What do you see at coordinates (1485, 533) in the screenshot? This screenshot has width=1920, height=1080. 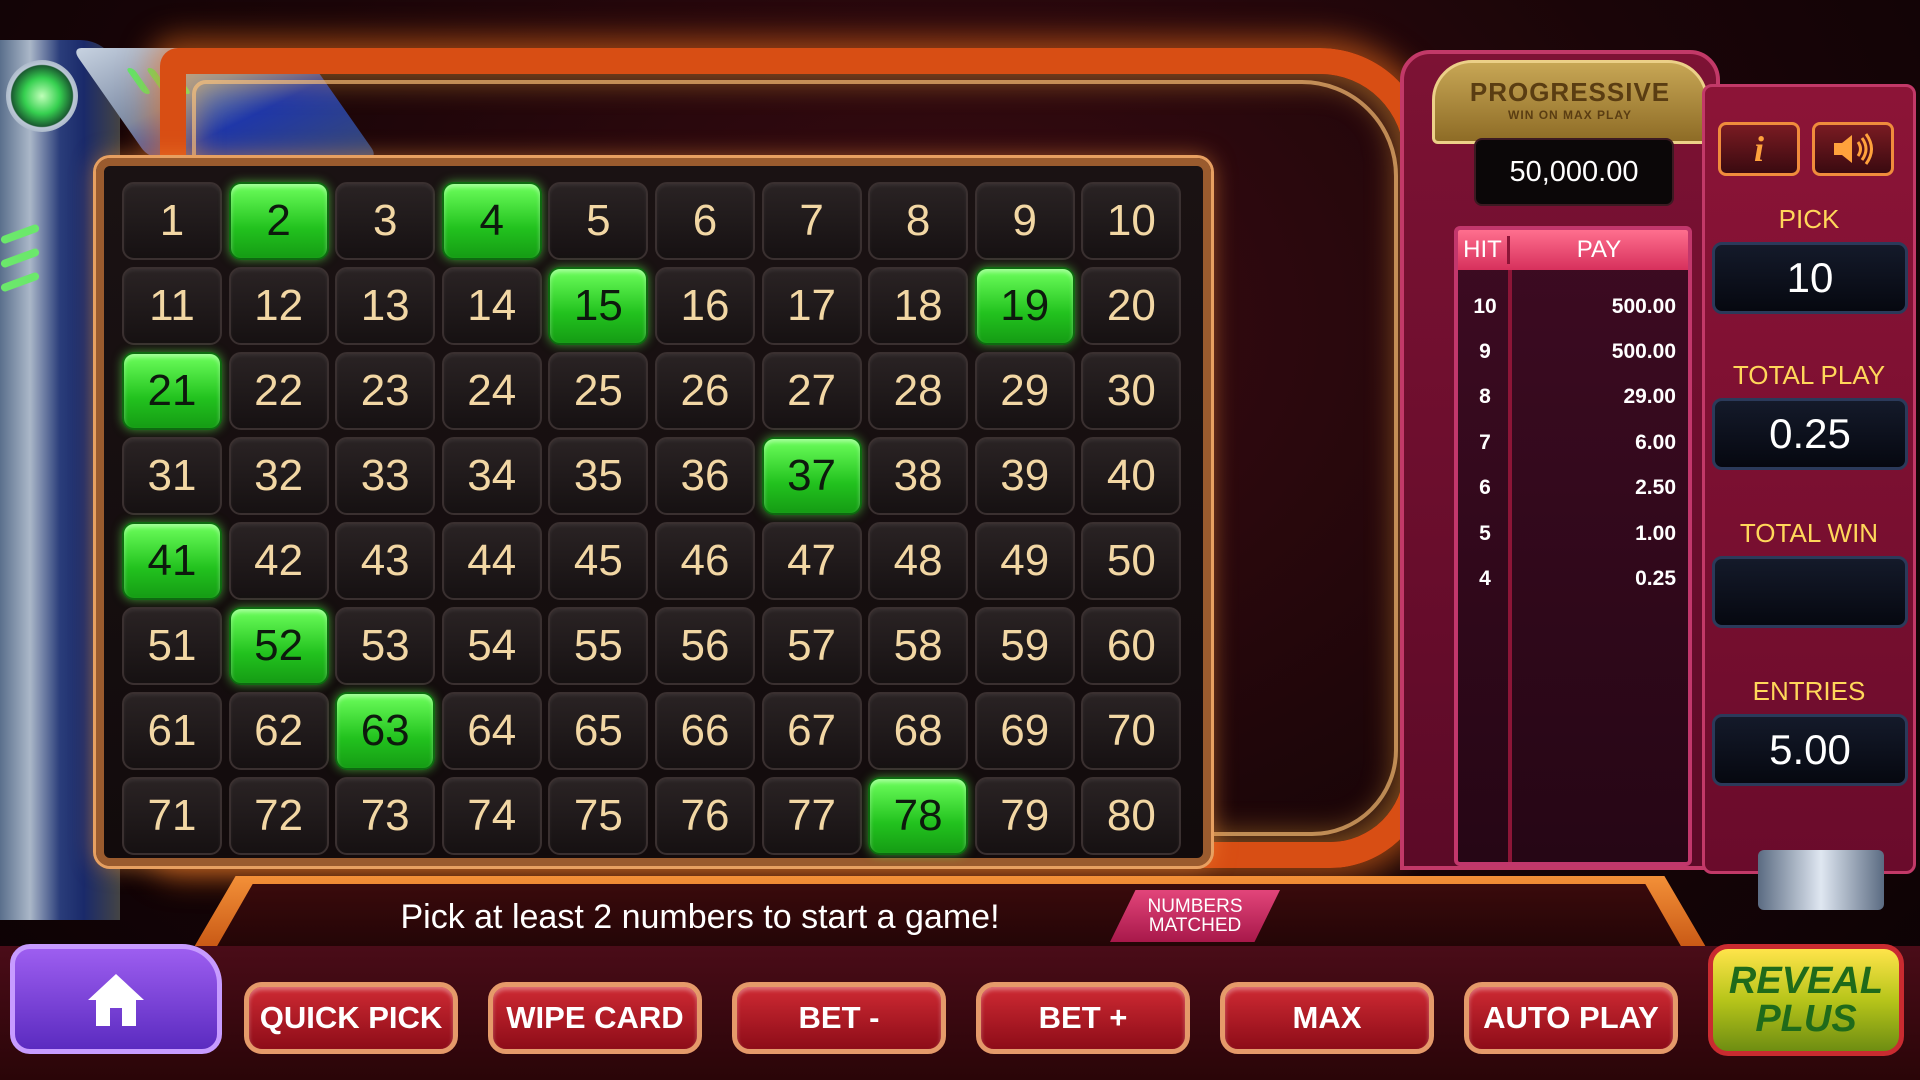 I see `hit-count: 5` at bounding box center [1485, 533].